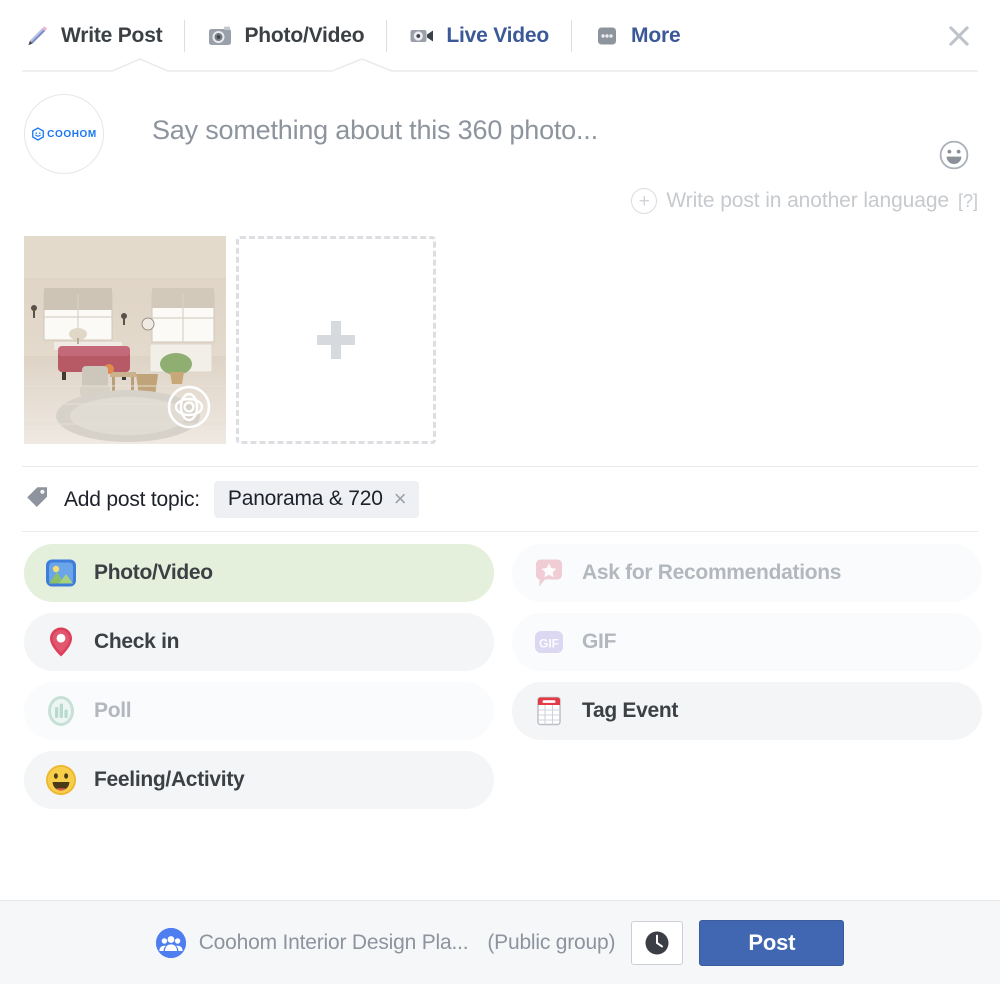 This screenshot has height=984, width=1000. What do you see at coordinates (599, 641) in the screenshot?
I see `option-label: GIF` at bounding box center [599, 641].